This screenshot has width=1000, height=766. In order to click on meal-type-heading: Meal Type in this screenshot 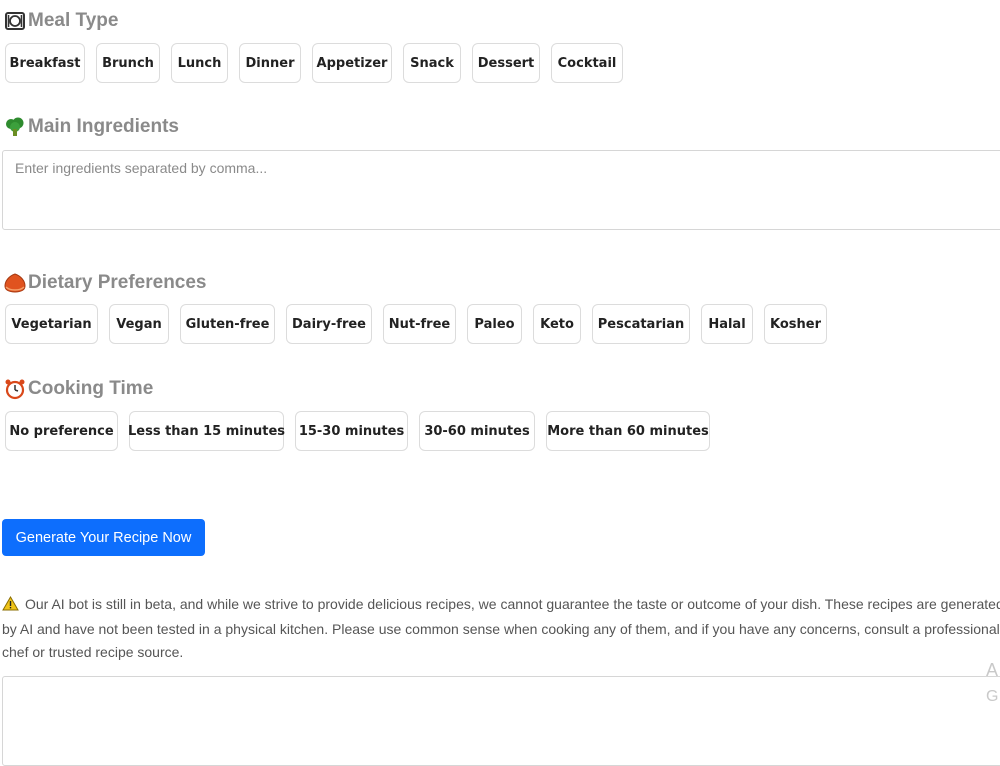, I will do `click(61, 21)`.